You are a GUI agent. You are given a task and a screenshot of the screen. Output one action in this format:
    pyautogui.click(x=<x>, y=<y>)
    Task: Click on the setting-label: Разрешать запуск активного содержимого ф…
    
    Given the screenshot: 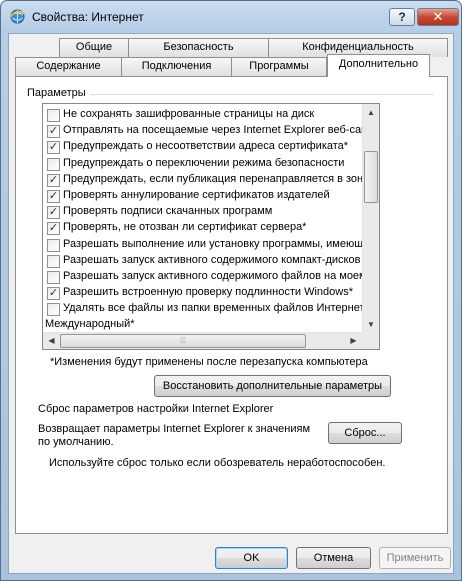 What is the action you would take?
    pyautogui.click(x=215, y=276)
    